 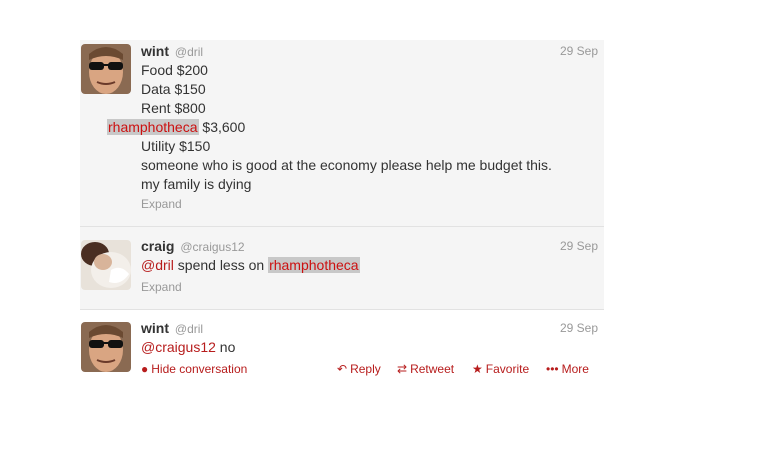 I want to click on favorite-label: Favorite, so click(x=507, y=369).